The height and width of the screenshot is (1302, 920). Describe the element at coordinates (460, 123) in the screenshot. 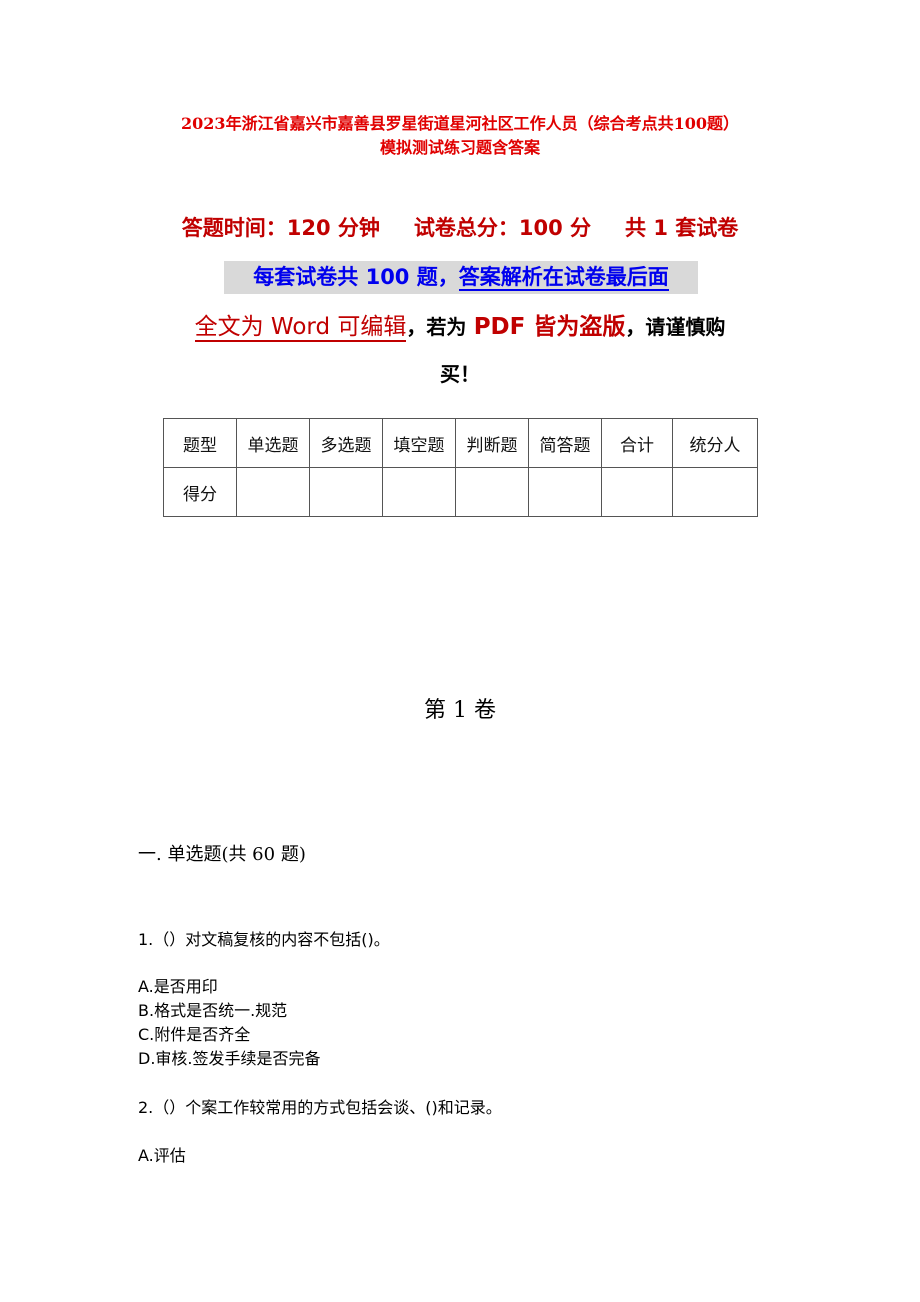

I see `title-line-1: 2023年浙江省嘉兴市嘉善县罗星街道星河社区工作人员（综合考点共100题）` at that location.